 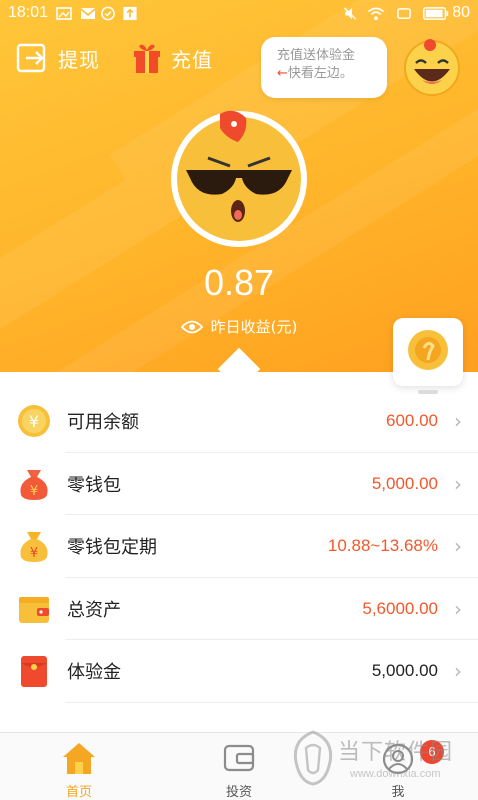 What do you see at coordinates (191, 327) in the screenshot?
I see `eye-icon` at bounding box center [191, 327].